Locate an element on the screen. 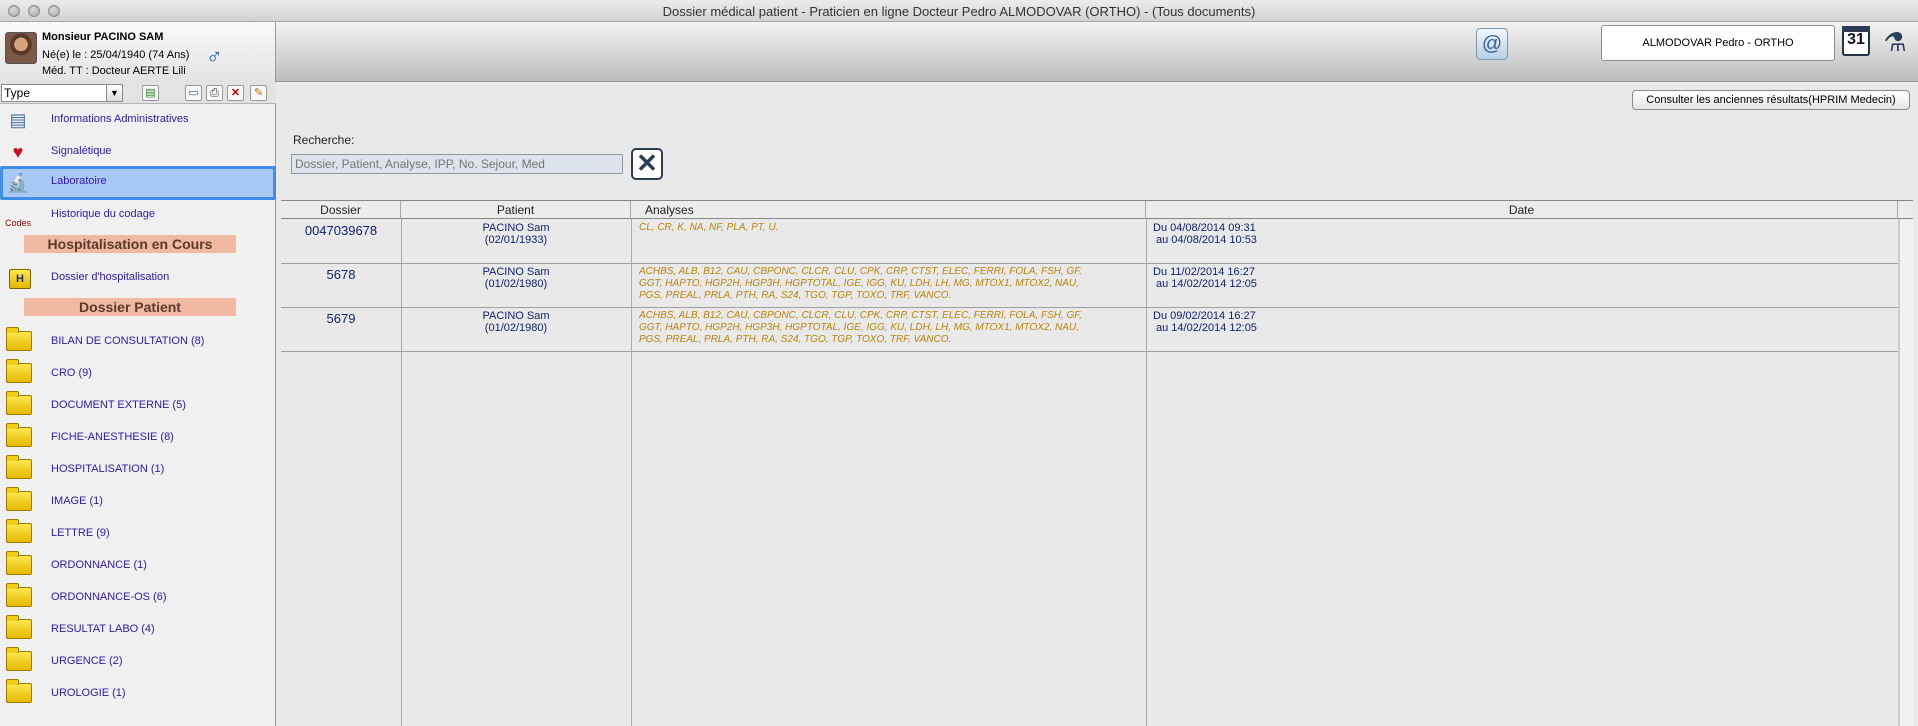  cell-dossier: 0047039678 is located at coordinates (341, 230).